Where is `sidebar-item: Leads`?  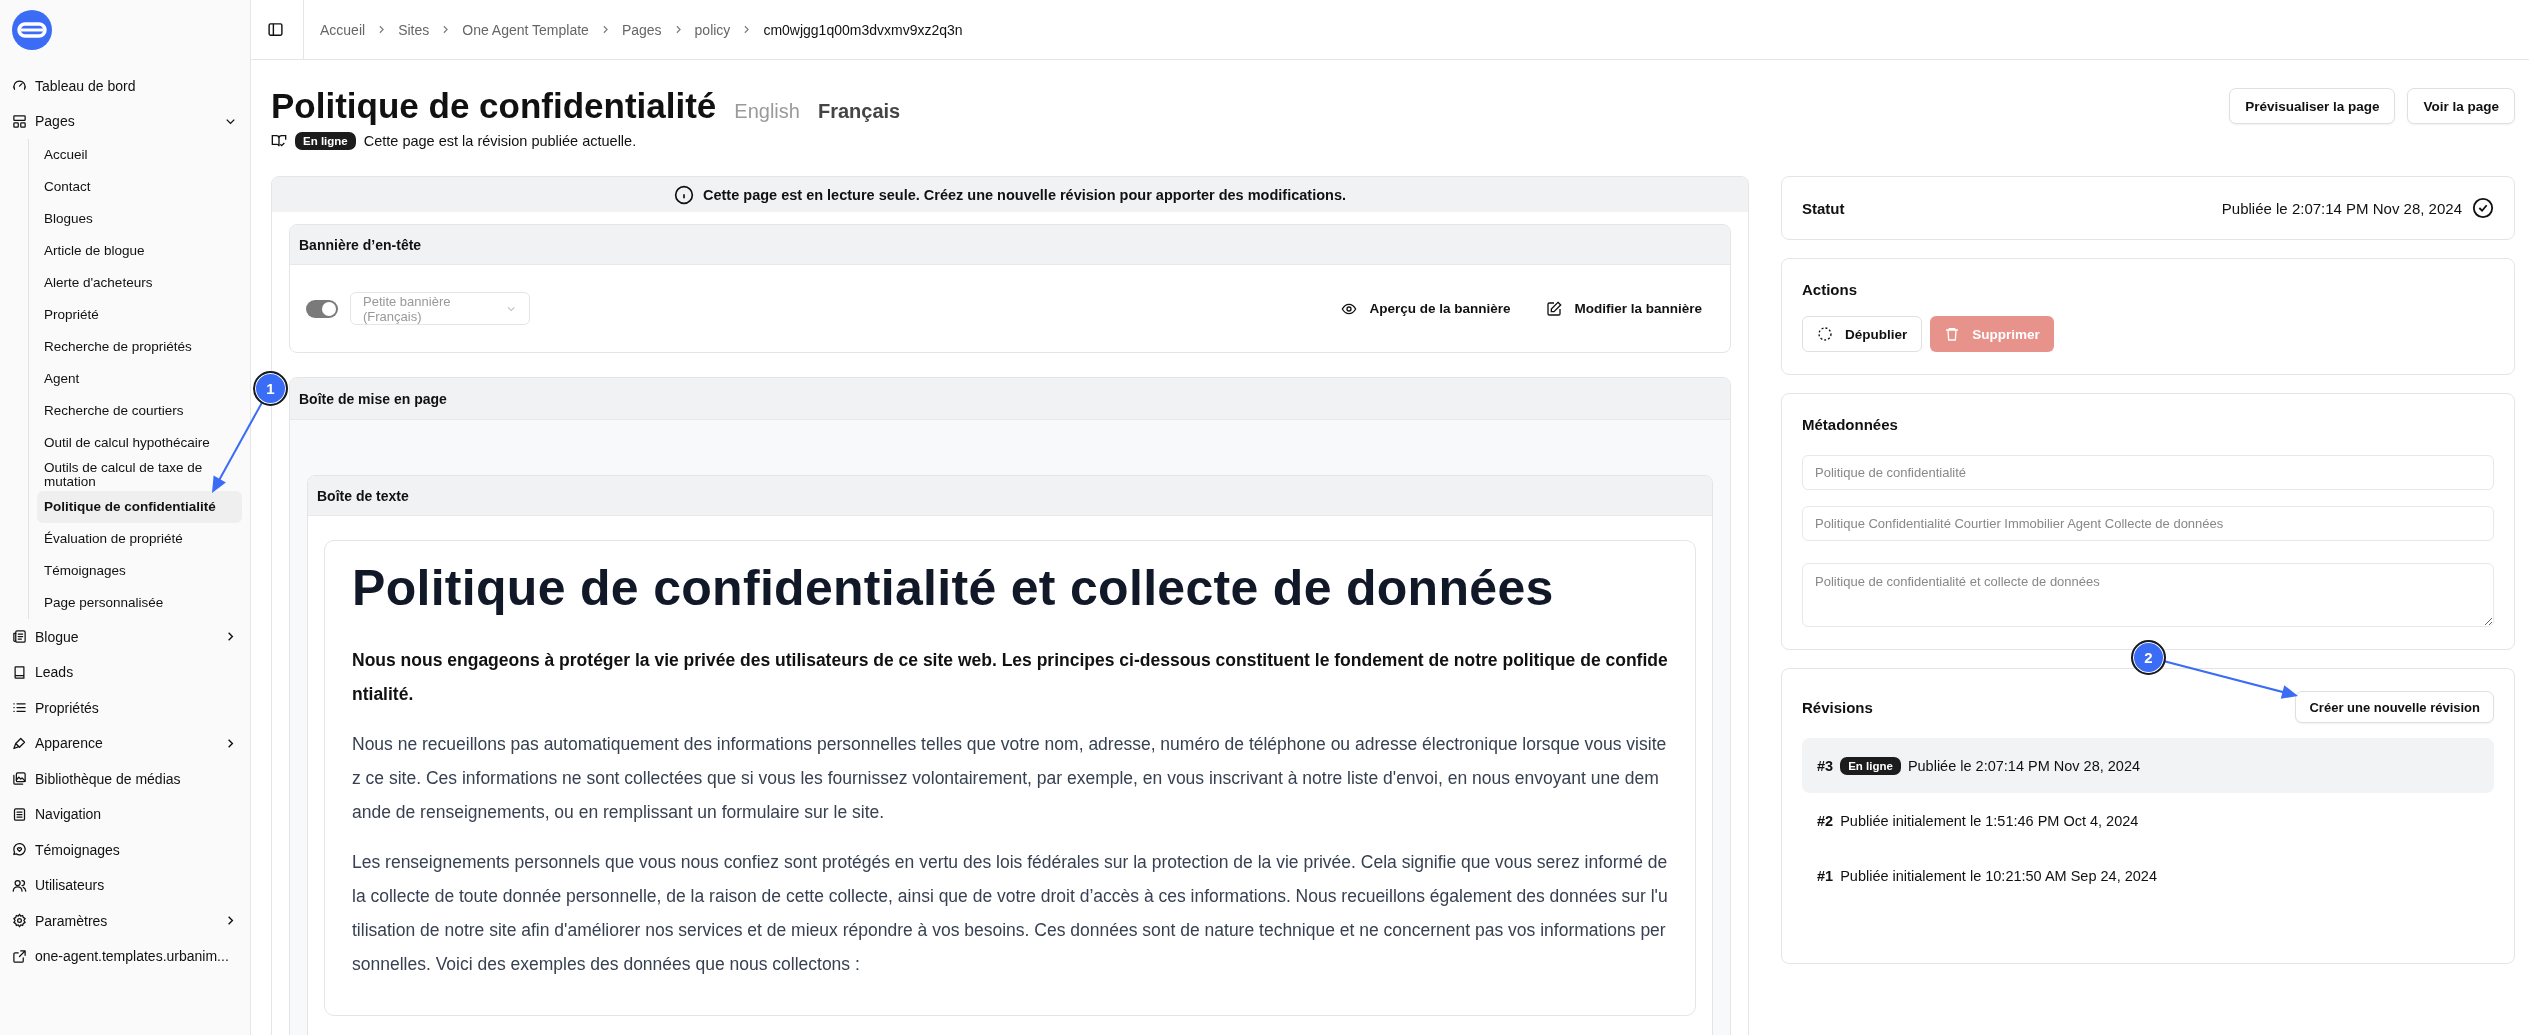 sidebar-item: Leads is located at coordinates (125, 672).